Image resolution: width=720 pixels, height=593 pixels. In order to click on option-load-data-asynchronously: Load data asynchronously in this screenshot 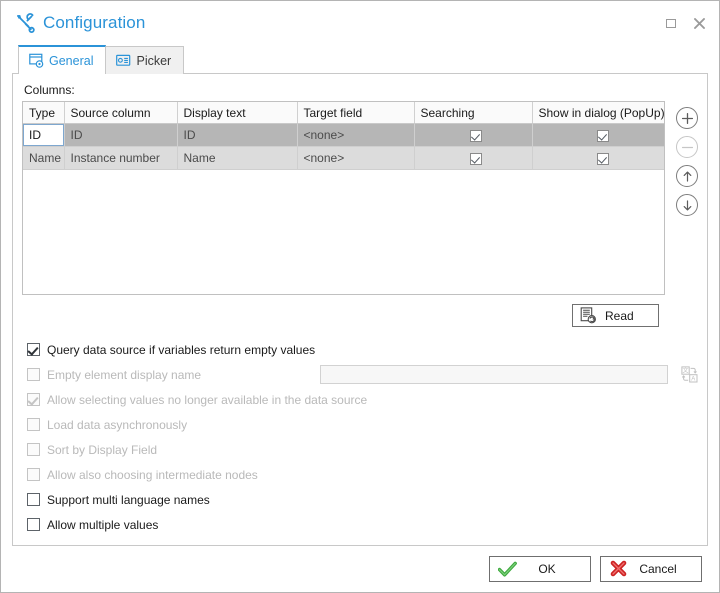, I will do `click(362, 424)`.